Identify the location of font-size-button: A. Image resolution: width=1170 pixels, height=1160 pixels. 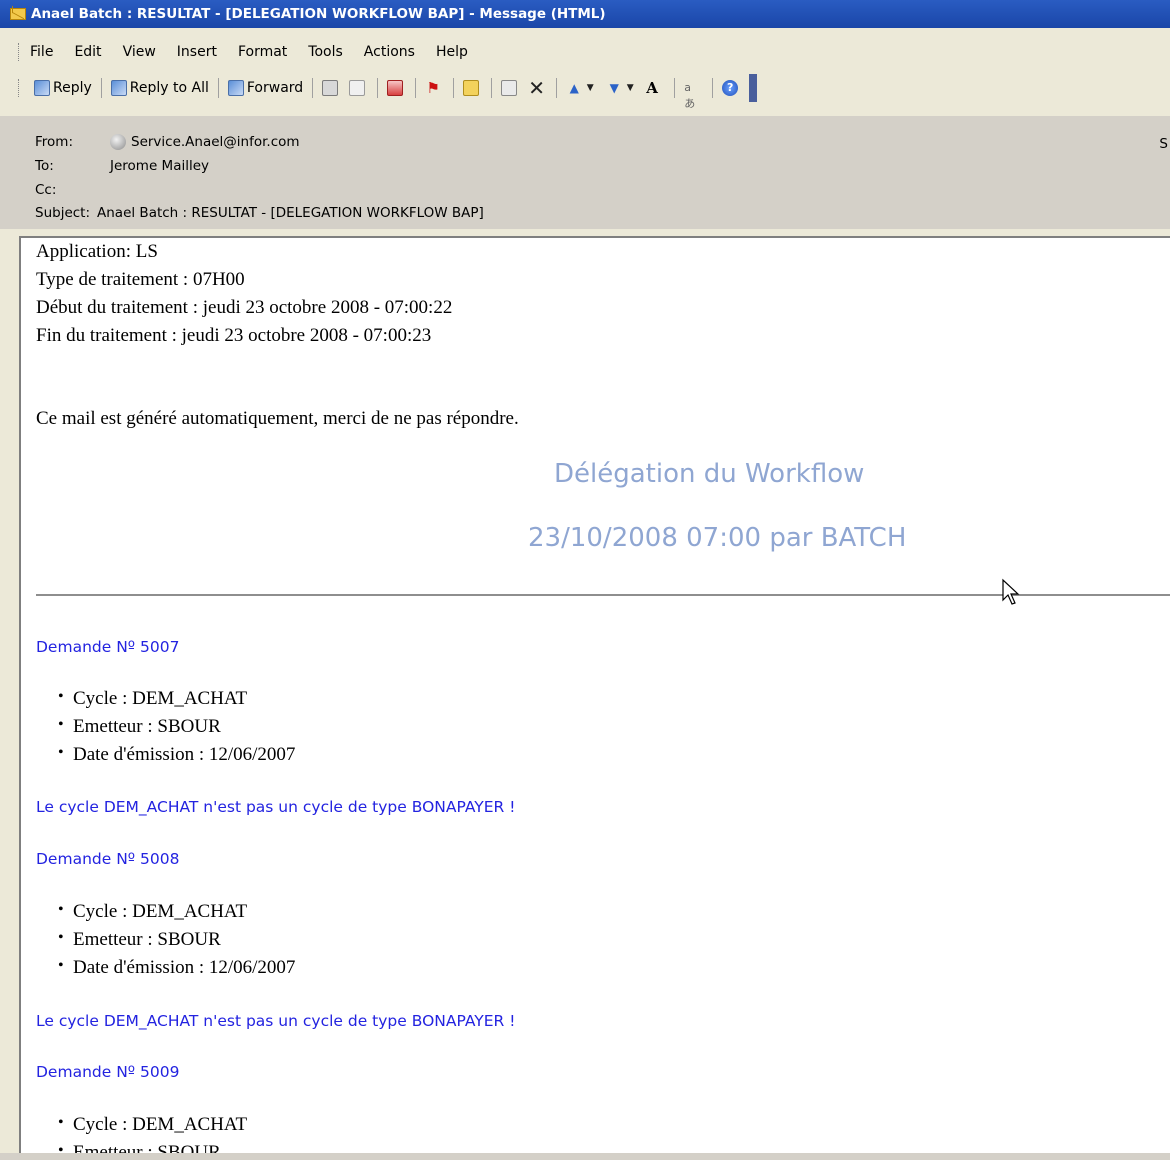
(655, 88).